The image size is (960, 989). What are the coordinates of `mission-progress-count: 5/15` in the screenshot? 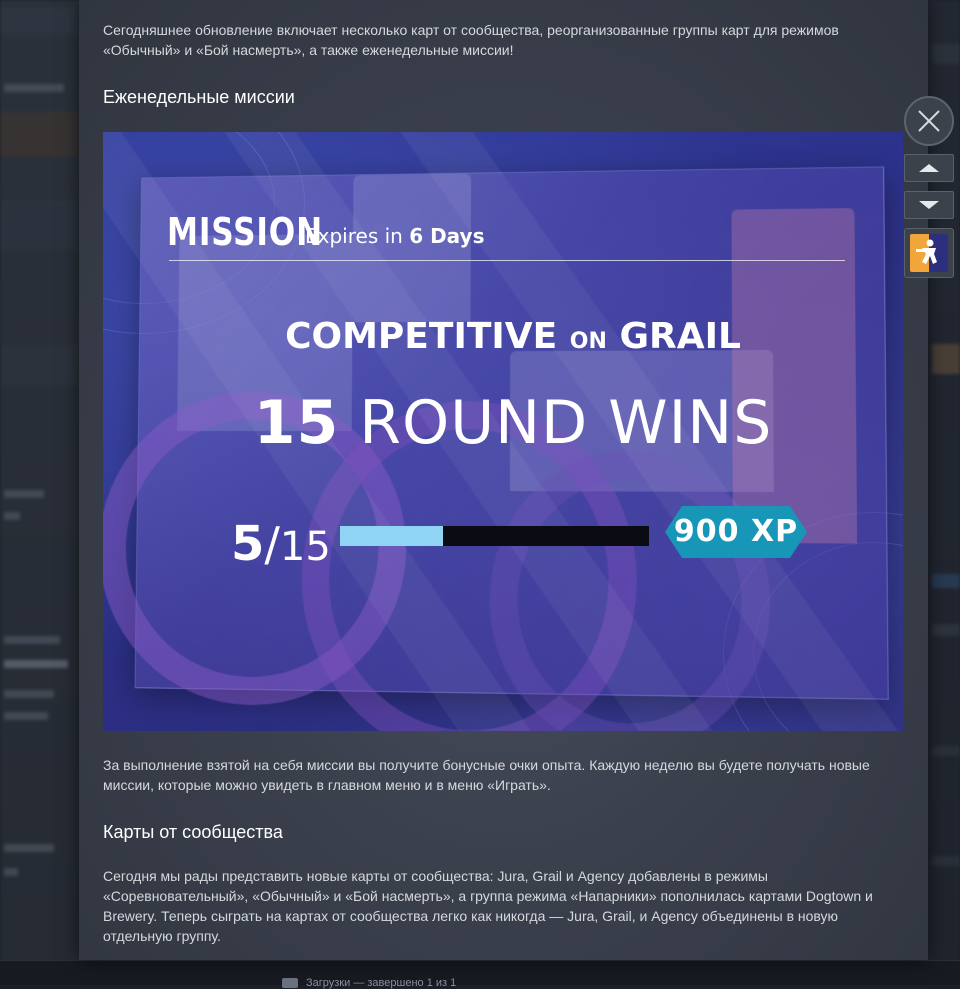 It's located at (281, 544).